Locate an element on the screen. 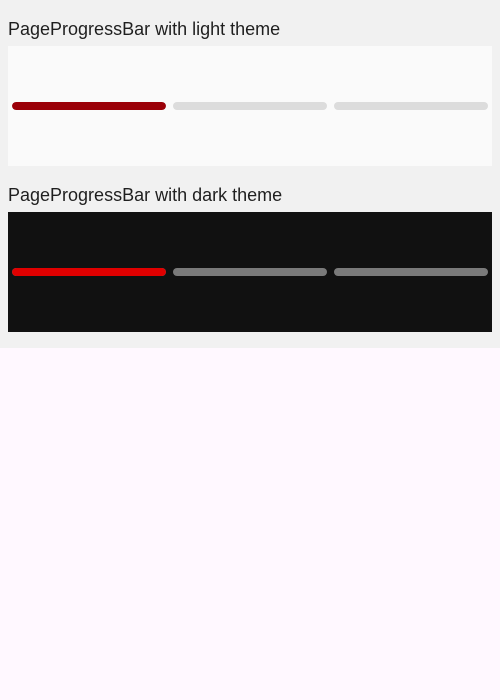  dark-page-segment-1-fill is located at coordinates (89, 272).